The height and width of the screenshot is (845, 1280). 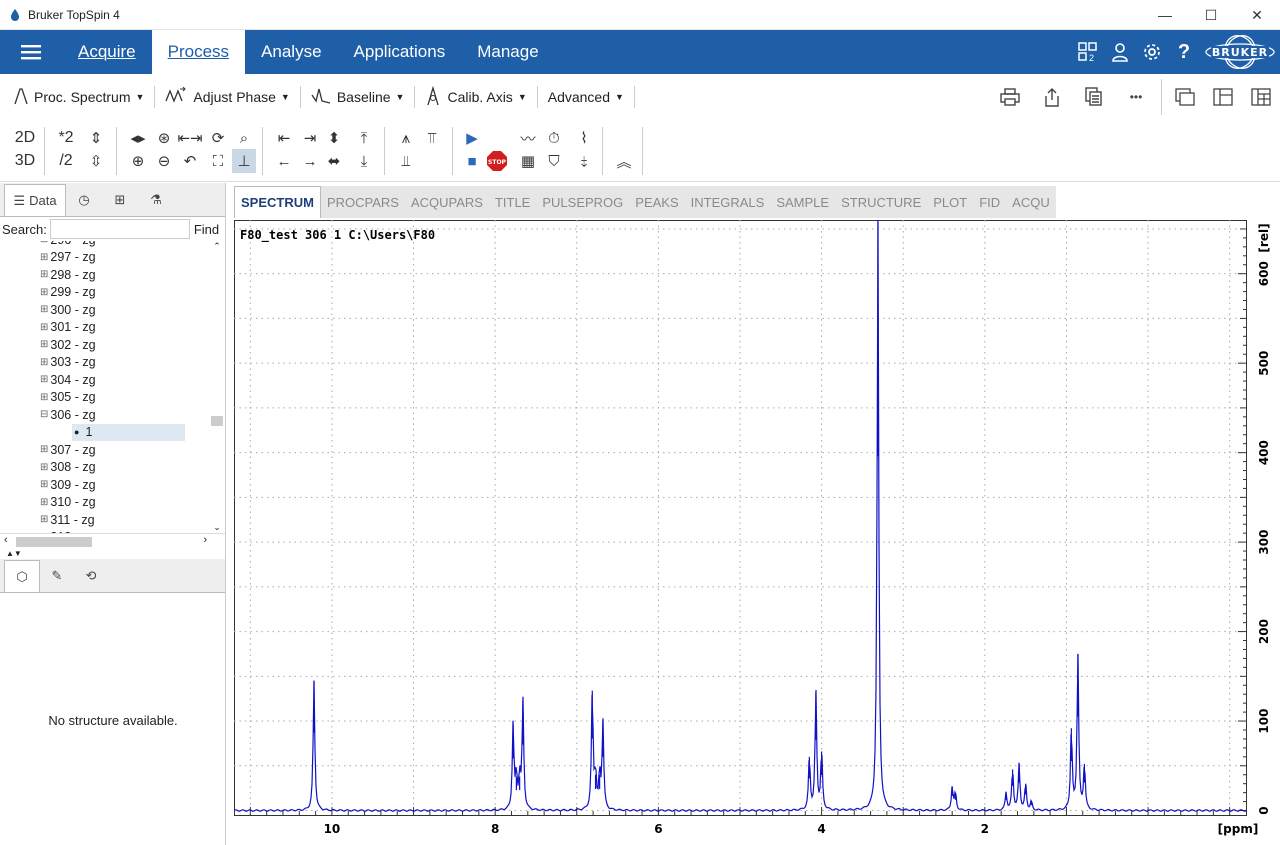 I want to click on tab-acqu: ACQU, so click(x=1031, y=202).